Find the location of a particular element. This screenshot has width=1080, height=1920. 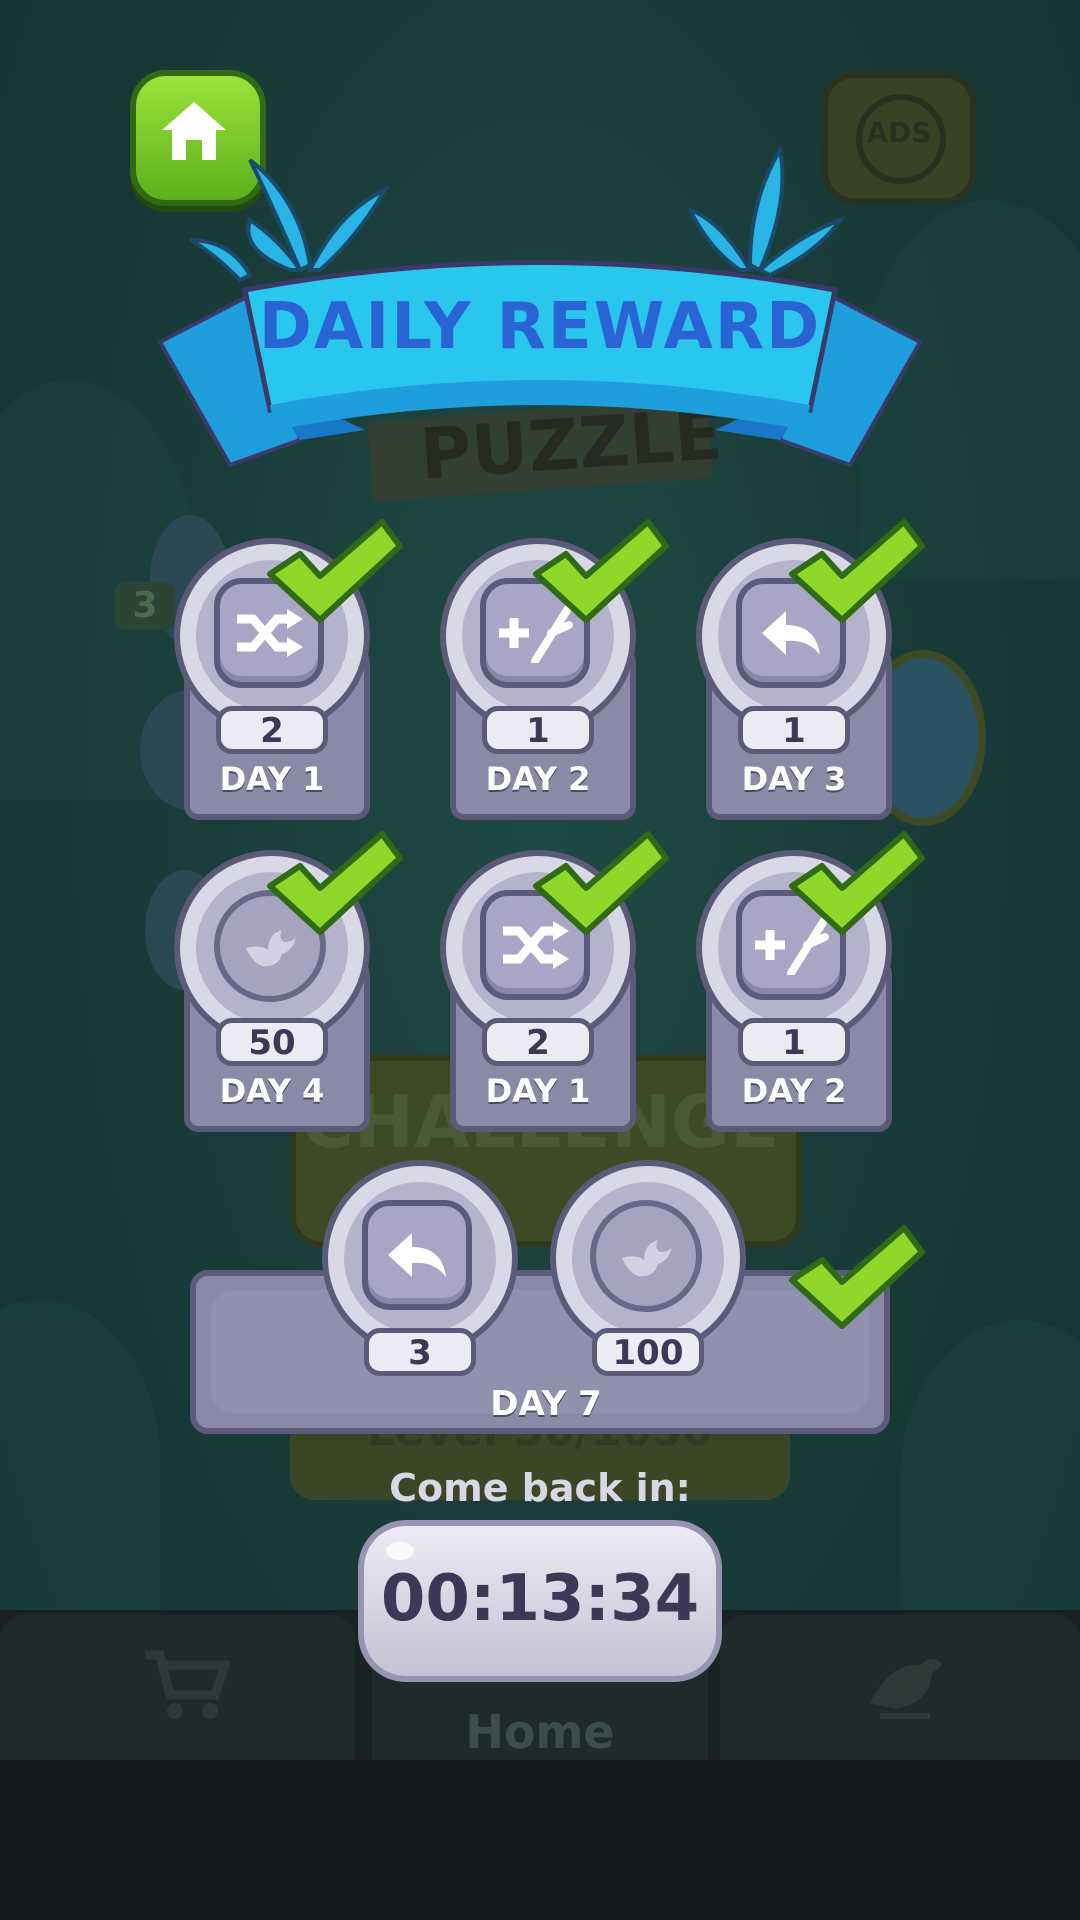

reward-count: 50 is located at coordinates (272, 1042).